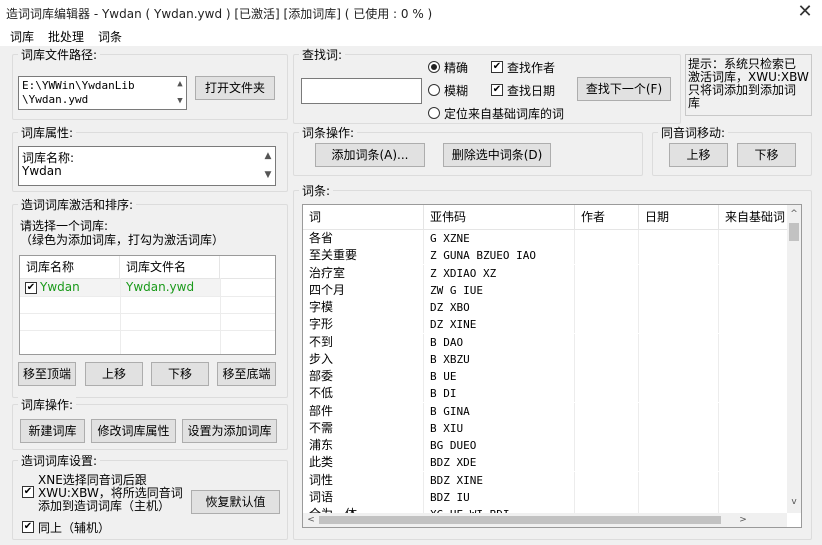 The height and width of the screenshot is (545, 822). What do you see at coordinates (31, 288) in the screenshot?
I see `activate-checkbox: ✔` at bounding box center [31, 288].